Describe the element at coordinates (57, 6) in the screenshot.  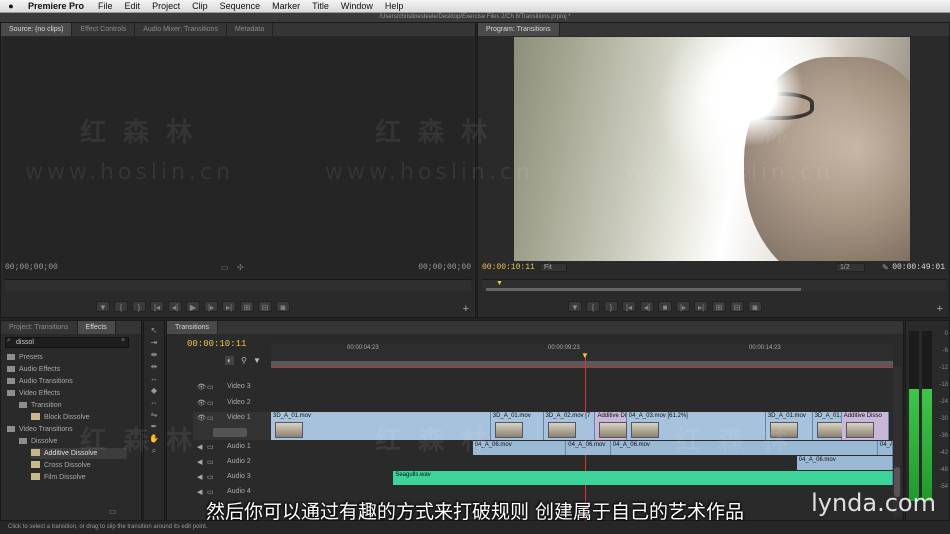
I see `menu-app-name: Premiere Pro` at that location.